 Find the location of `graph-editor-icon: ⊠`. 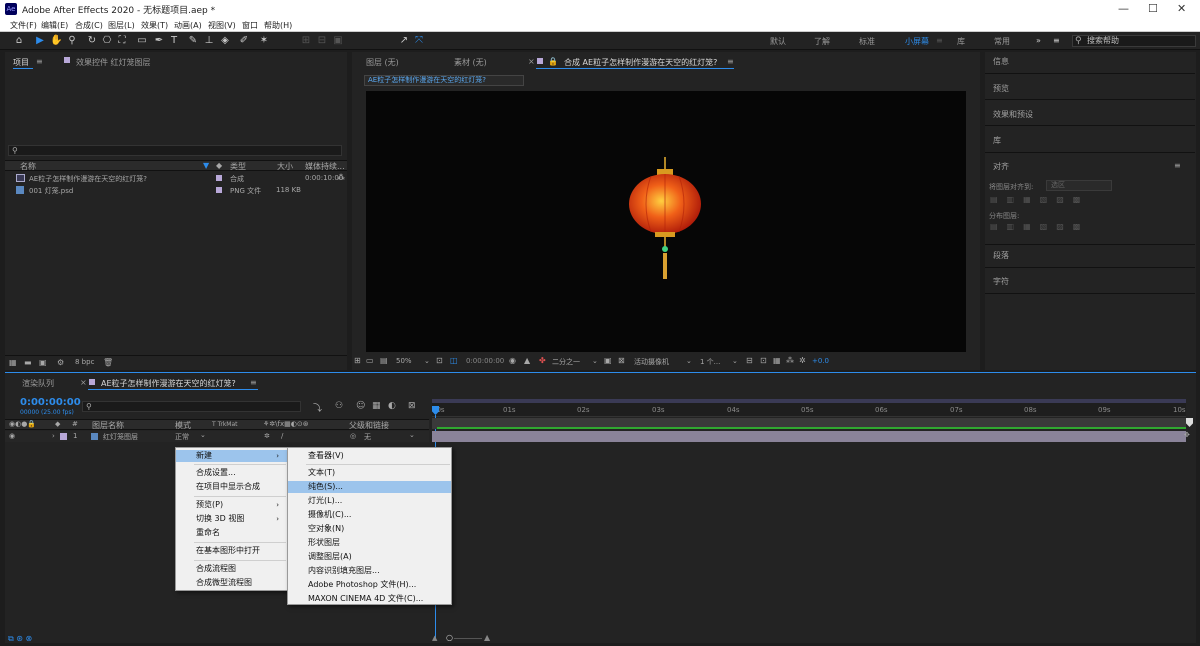

graph-editor-icon: ⊠ is located at coordinates (412, 406).